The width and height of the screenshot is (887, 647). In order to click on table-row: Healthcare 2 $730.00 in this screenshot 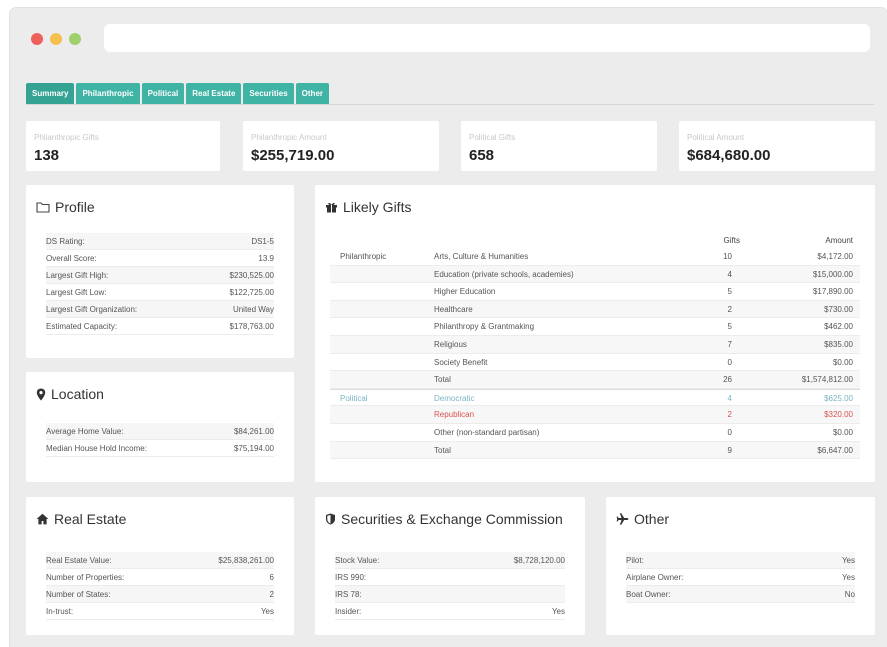, I will do `click(595, 309)`.